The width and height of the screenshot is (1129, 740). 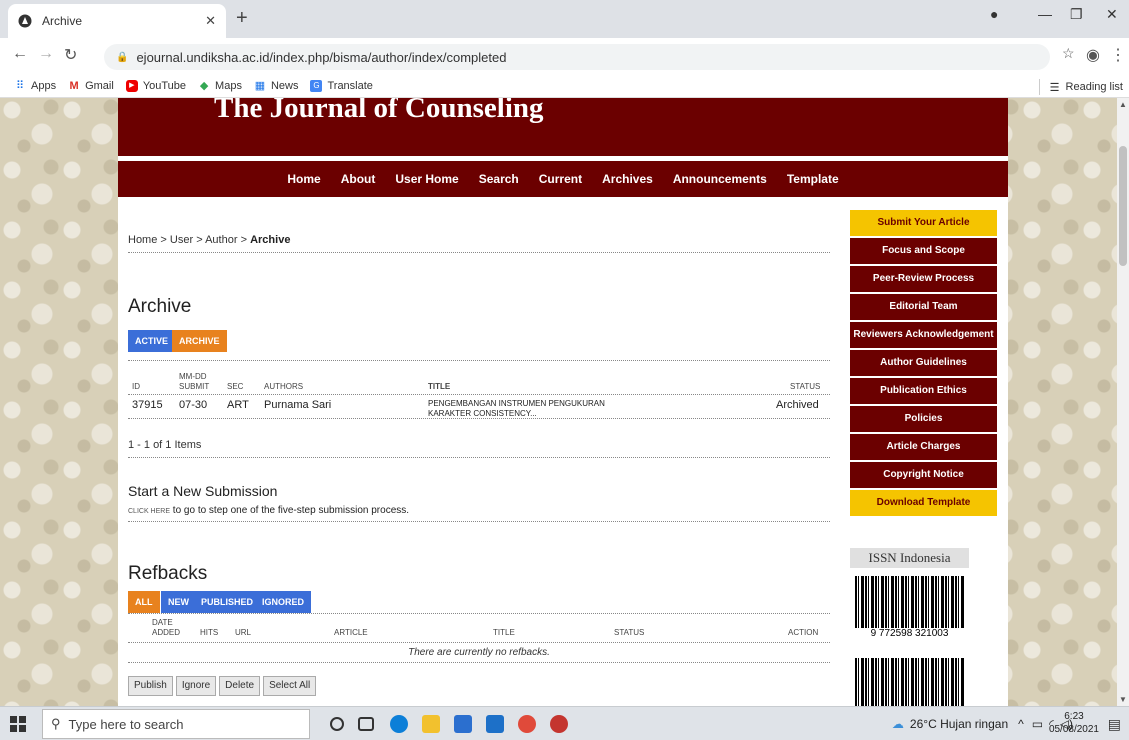 I want to click on sidebar-item-author-guidelines: Author Guidelines, so click(x=923, y=363).